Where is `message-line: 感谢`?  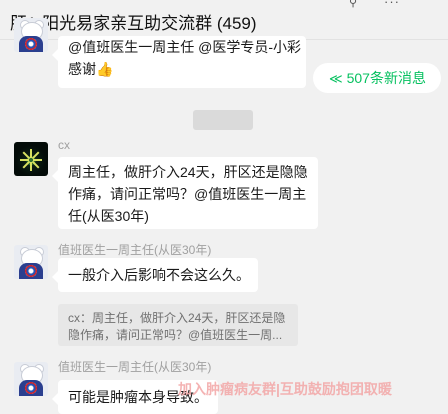 message-line: 感谢 is located at coordinates (82, 69).